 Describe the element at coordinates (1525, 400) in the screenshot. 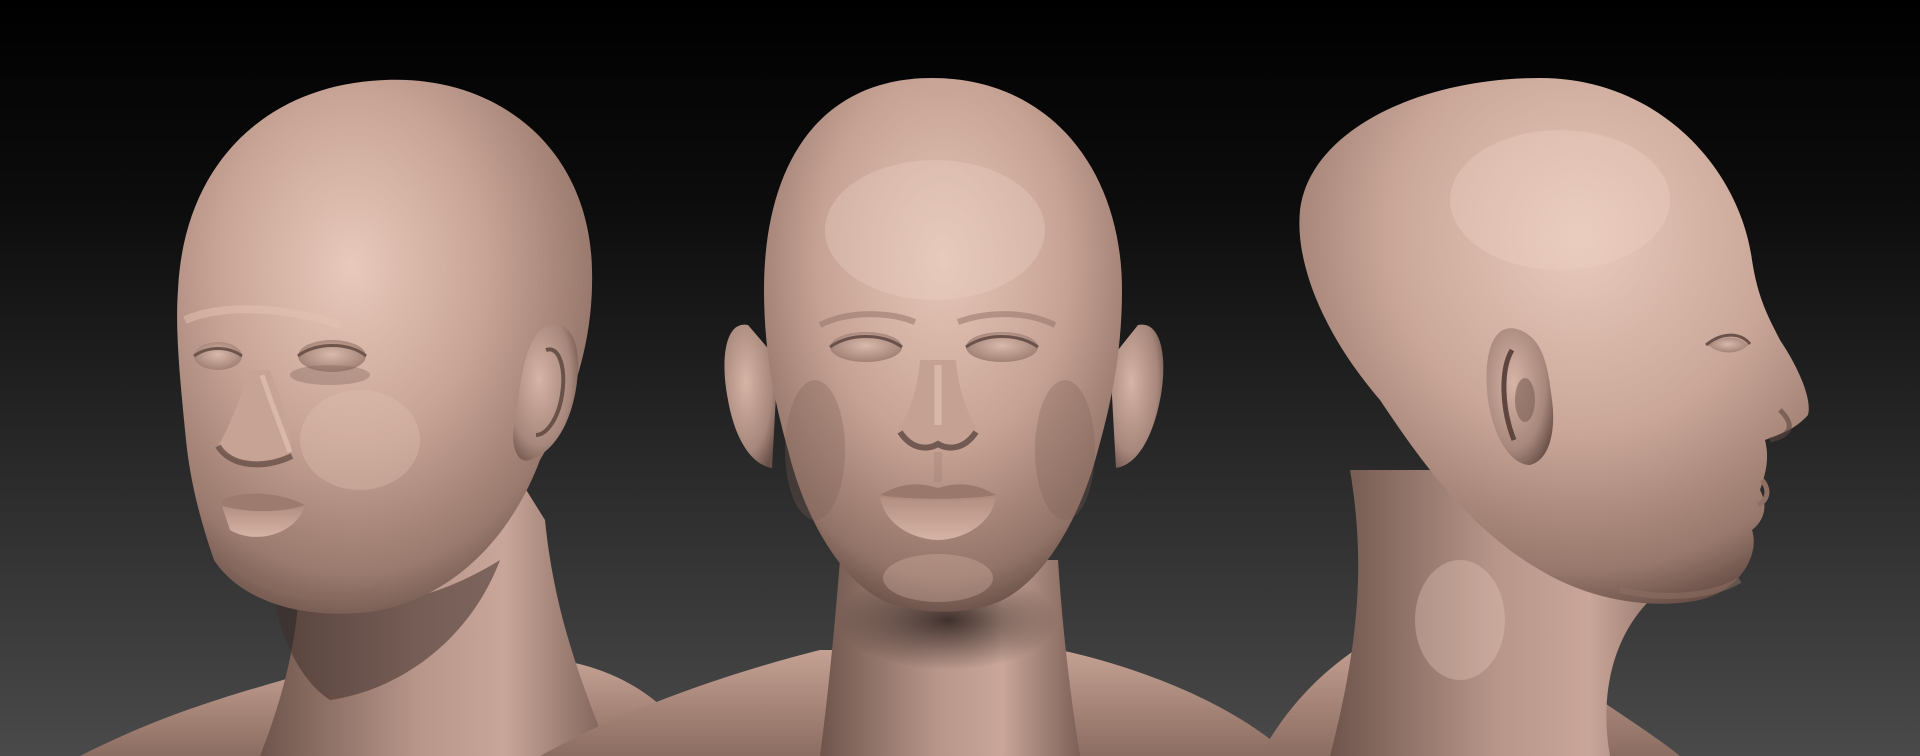

I see `ear-canal` at that location.